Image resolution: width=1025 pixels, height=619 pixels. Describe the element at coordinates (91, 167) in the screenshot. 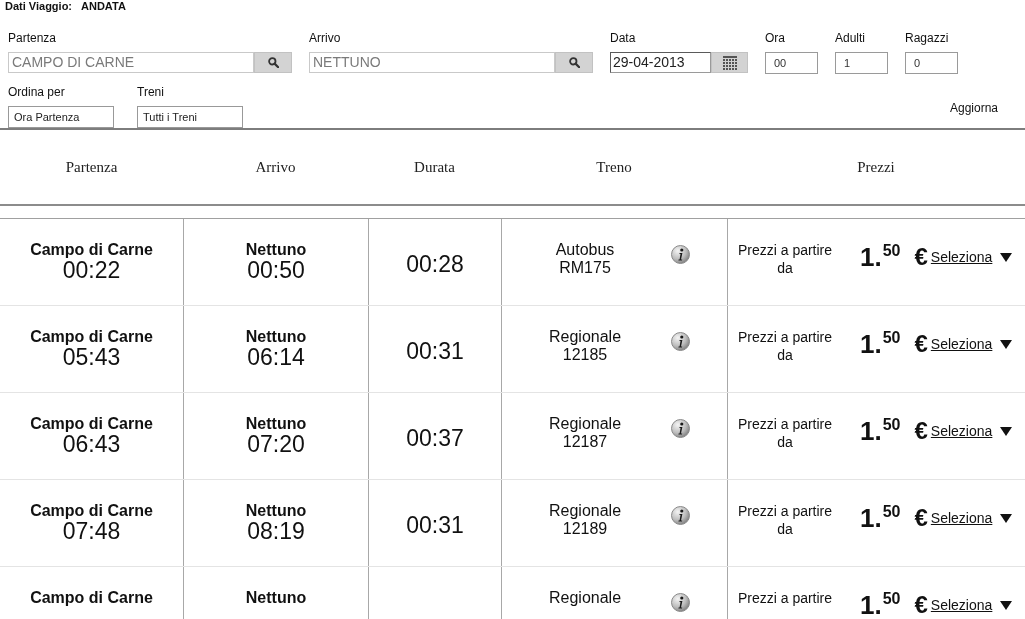

I see `column-header: Partenza` at that location.